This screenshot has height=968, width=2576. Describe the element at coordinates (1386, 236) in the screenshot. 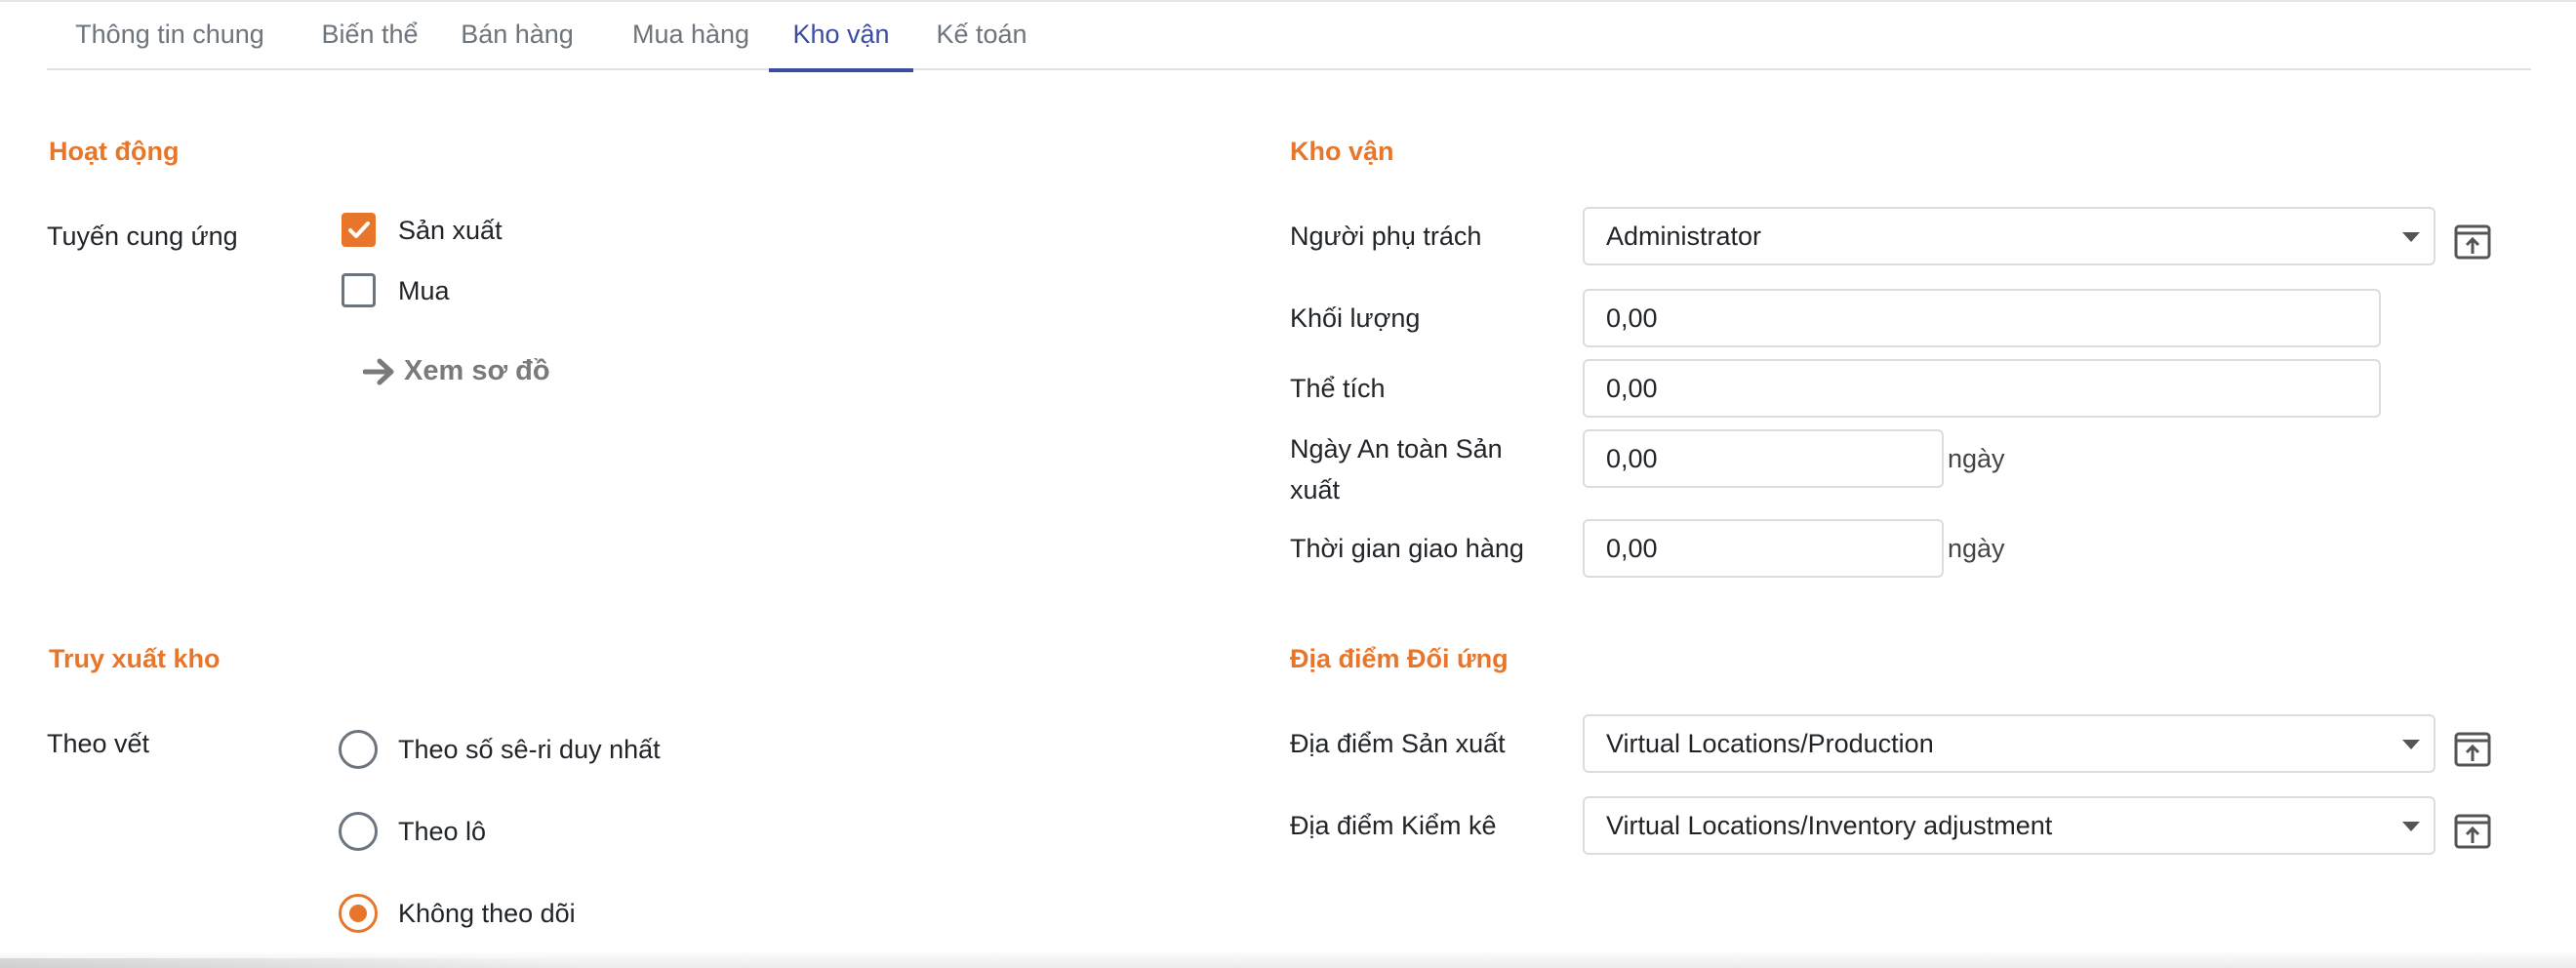

I see `responsible-label: Người phụ trách` at that location.